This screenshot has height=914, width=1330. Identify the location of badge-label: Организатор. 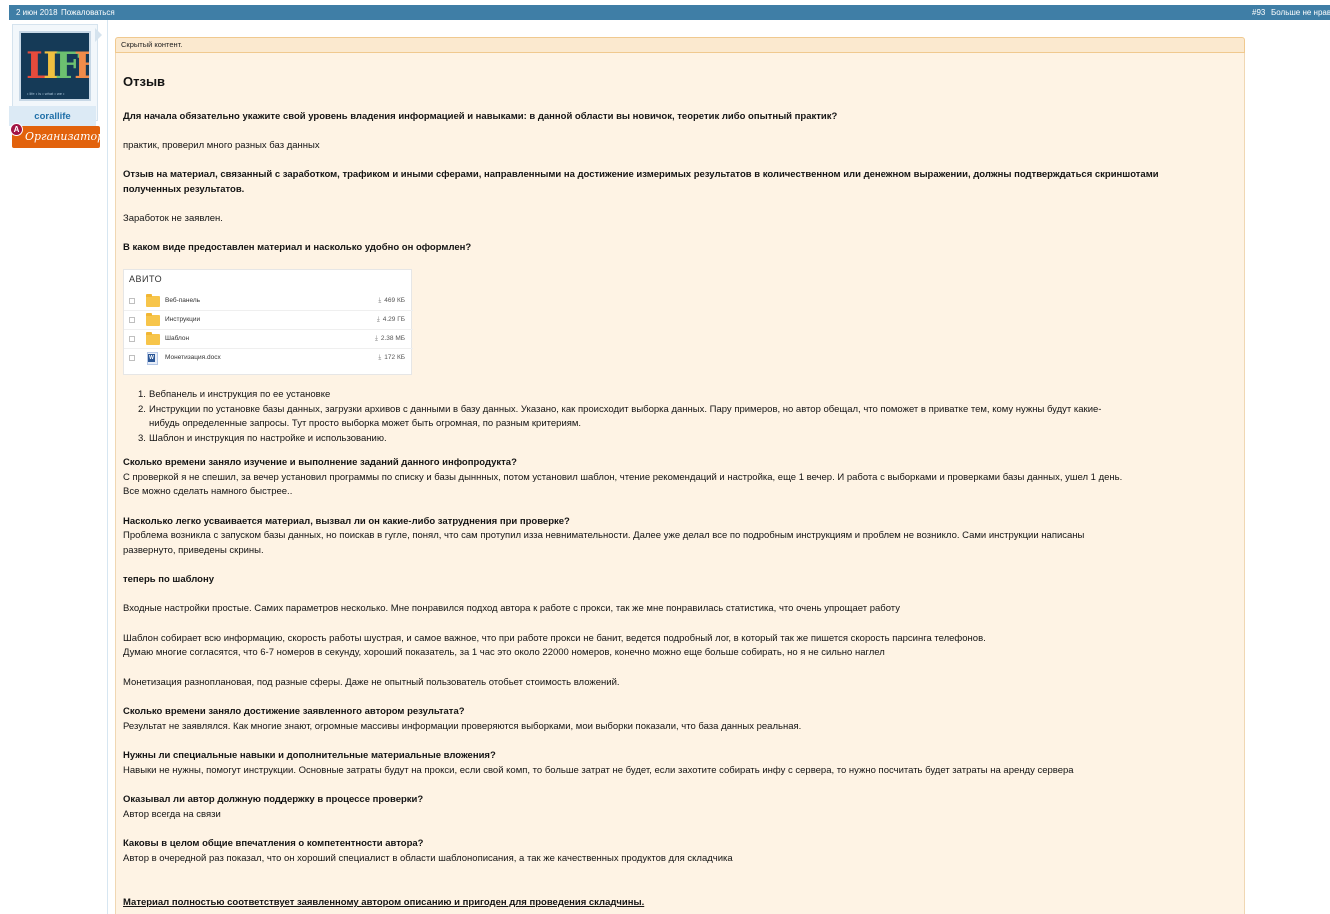
(65, 136).